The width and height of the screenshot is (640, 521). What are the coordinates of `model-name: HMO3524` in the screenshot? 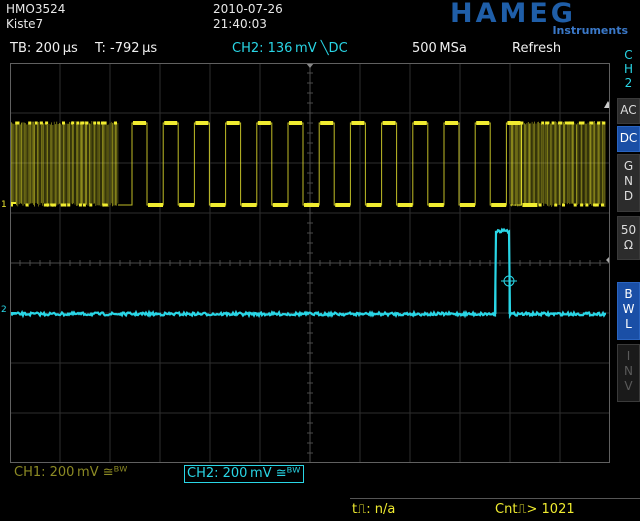 It's located at (36, 9).